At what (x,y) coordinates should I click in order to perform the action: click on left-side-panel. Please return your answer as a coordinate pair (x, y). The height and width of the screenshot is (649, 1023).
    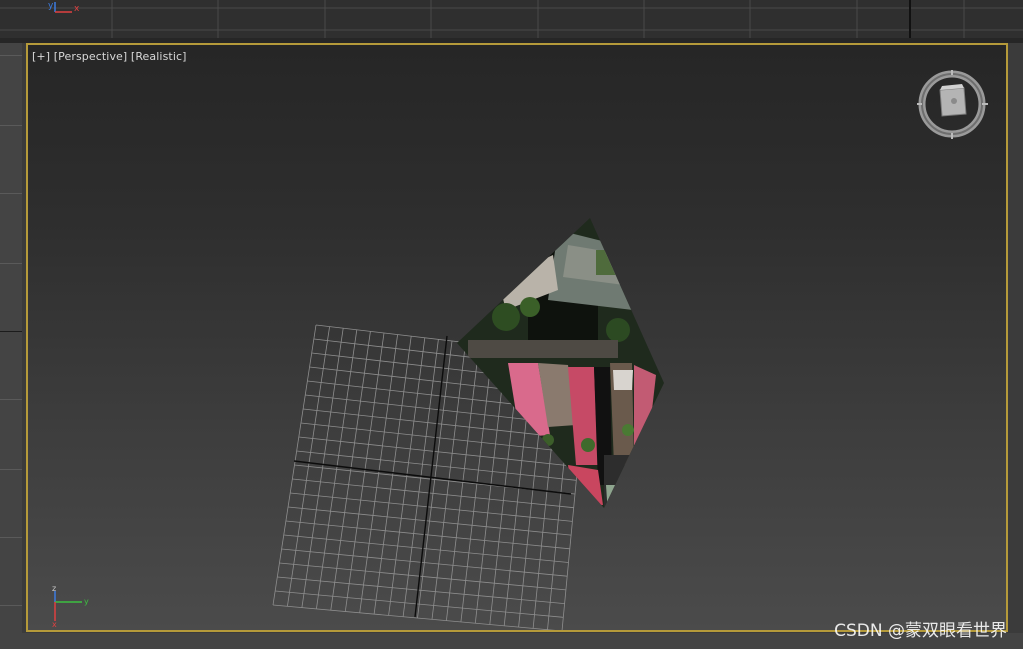
    Looking at the image, I should click on (11, 338).